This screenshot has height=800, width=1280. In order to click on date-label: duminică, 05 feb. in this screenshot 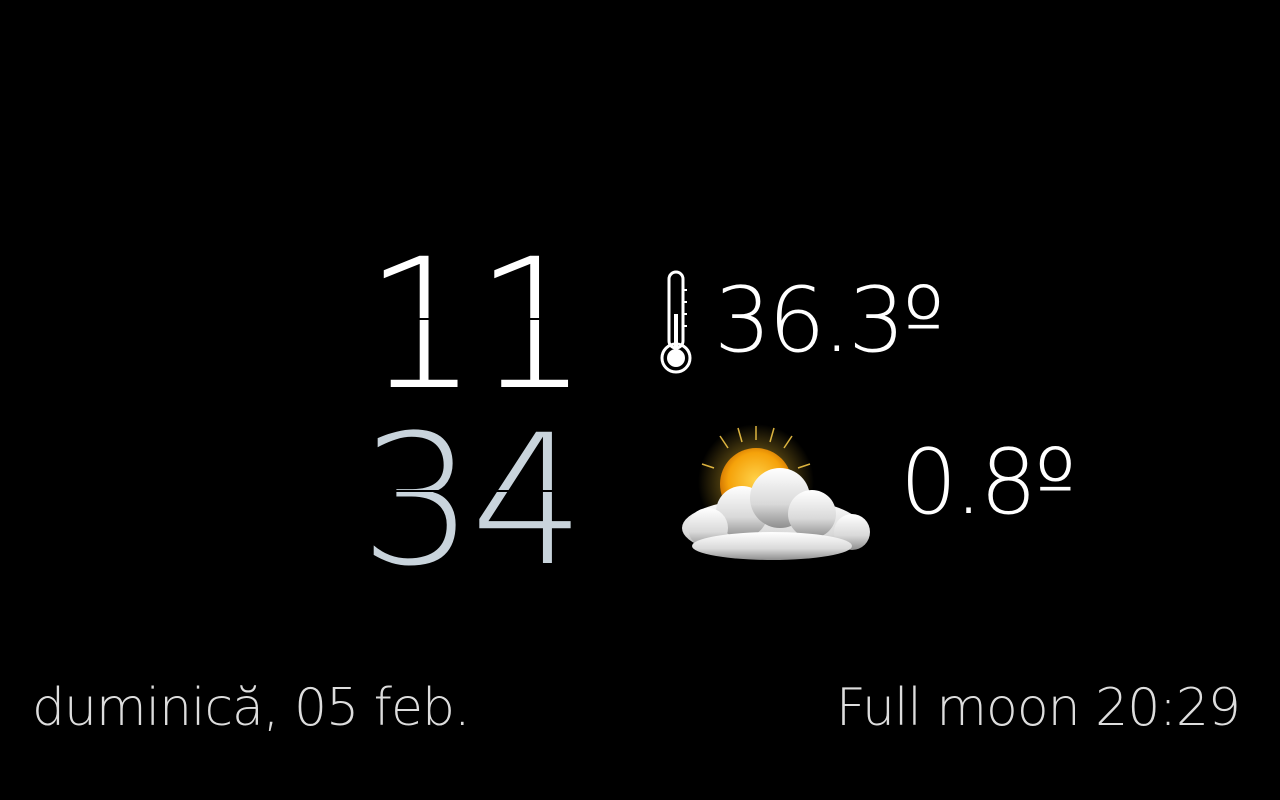, I will do `click(251, 708)`.